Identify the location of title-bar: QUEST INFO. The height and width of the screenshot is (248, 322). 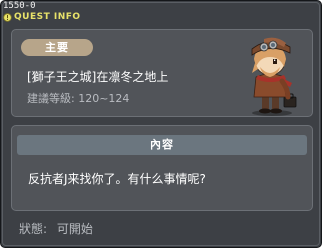
(42, 17).